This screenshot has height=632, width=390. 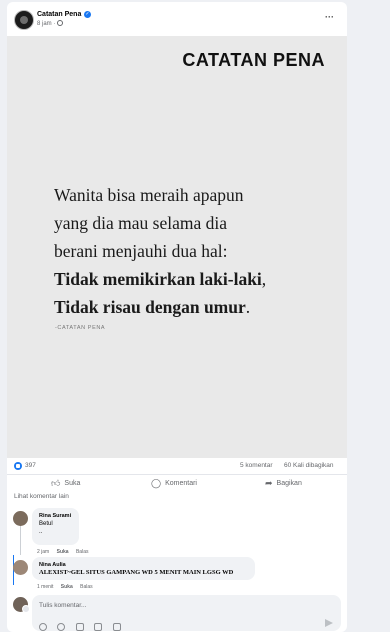 I want to click on composer-tools, so click(x=83, y=625).